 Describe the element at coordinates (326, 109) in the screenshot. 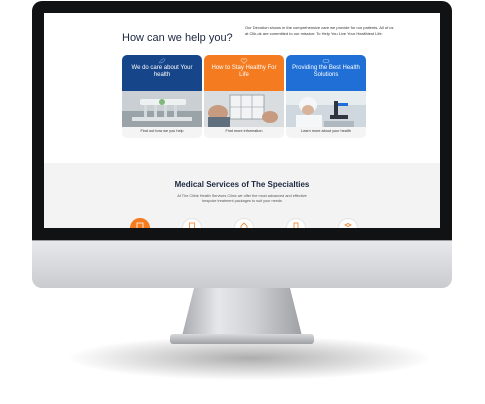

I see `microscope-image` at that location.